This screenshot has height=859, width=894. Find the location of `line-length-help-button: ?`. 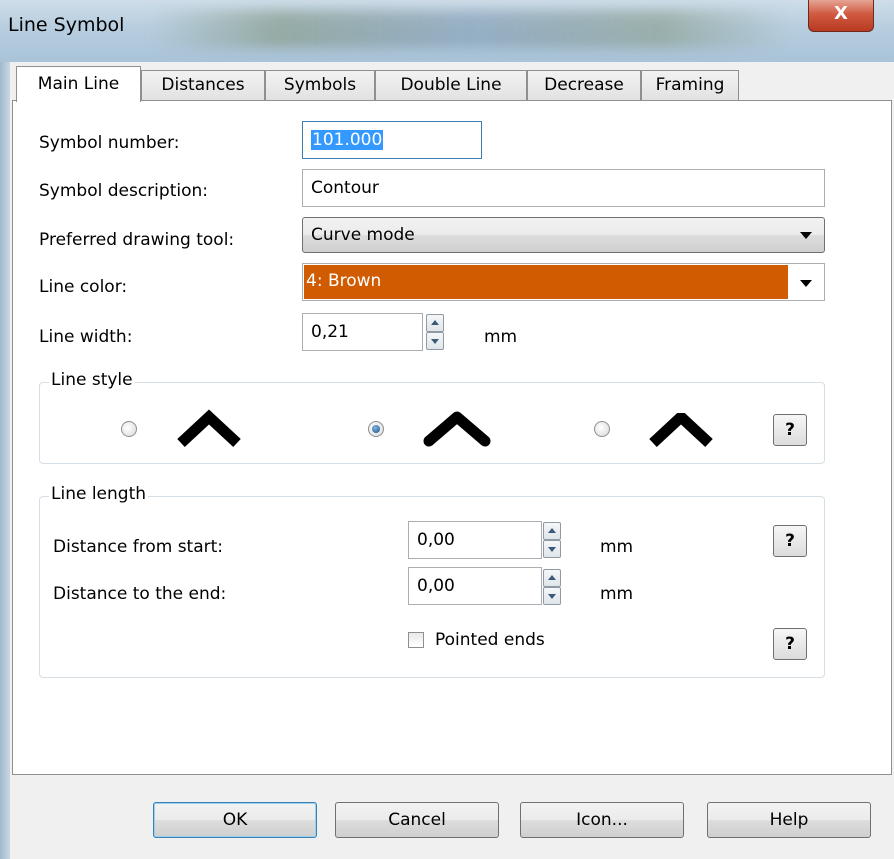

line-length-help-button: ? is located at coordinates (790, 541).